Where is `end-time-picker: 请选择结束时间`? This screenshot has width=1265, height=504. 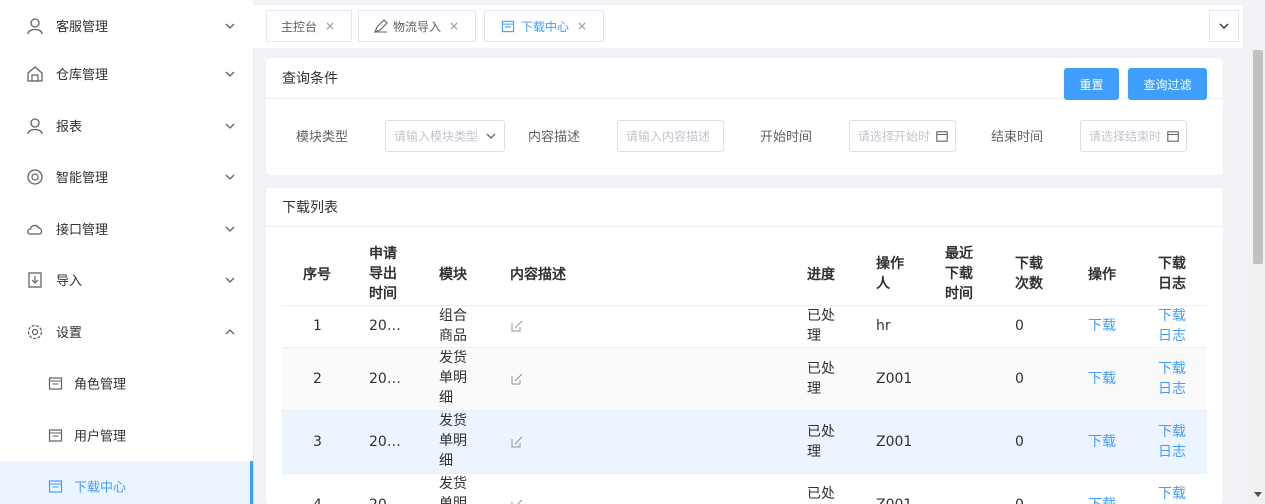 end-time-picker: 请选择结束时间 is located at coordinates (1133, 136).